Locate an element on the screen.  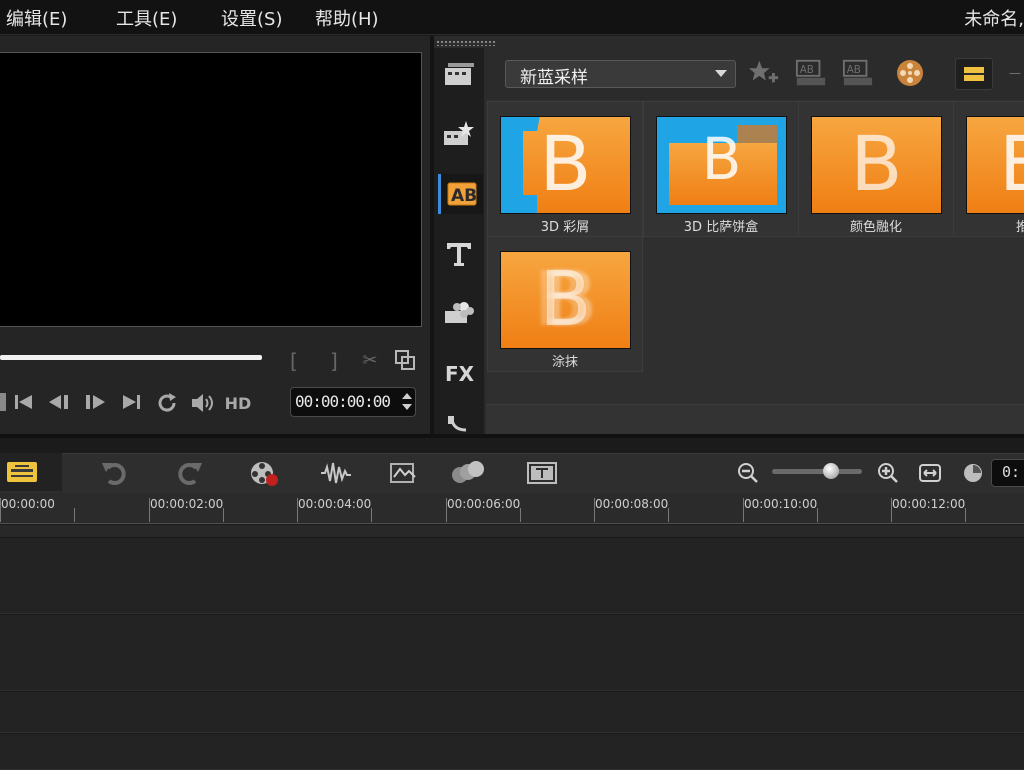
volume-icon is located at coordinates (203, 403).